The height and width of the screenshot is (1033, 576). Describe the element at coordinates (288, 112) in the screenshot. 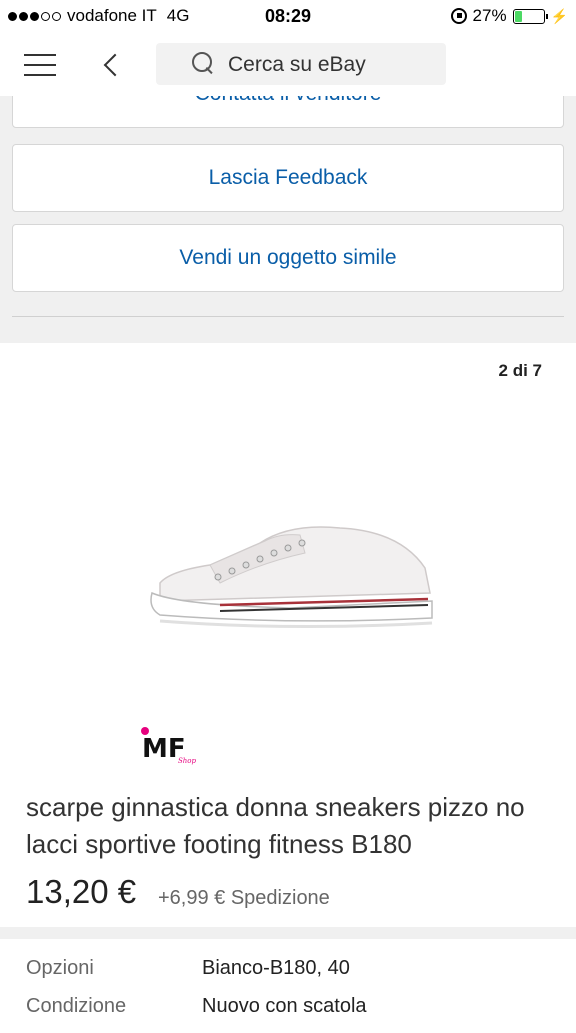

I see `contact-seller-button: Contatta il venditore` at that location.